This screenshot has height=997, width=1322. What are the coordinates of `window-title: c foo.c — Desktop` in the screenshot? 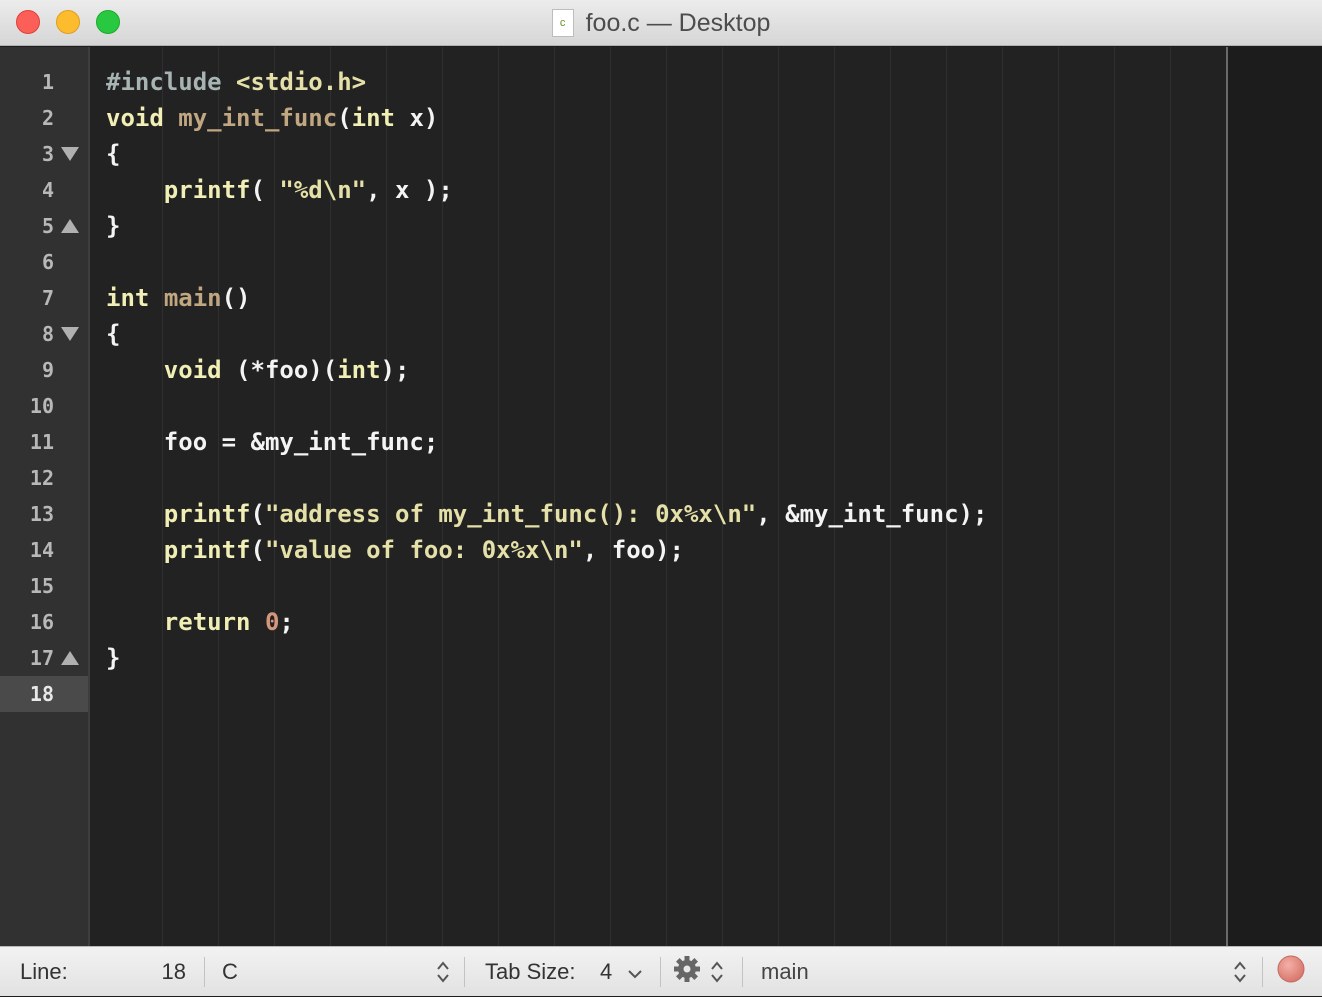 It's located at (661, 23).